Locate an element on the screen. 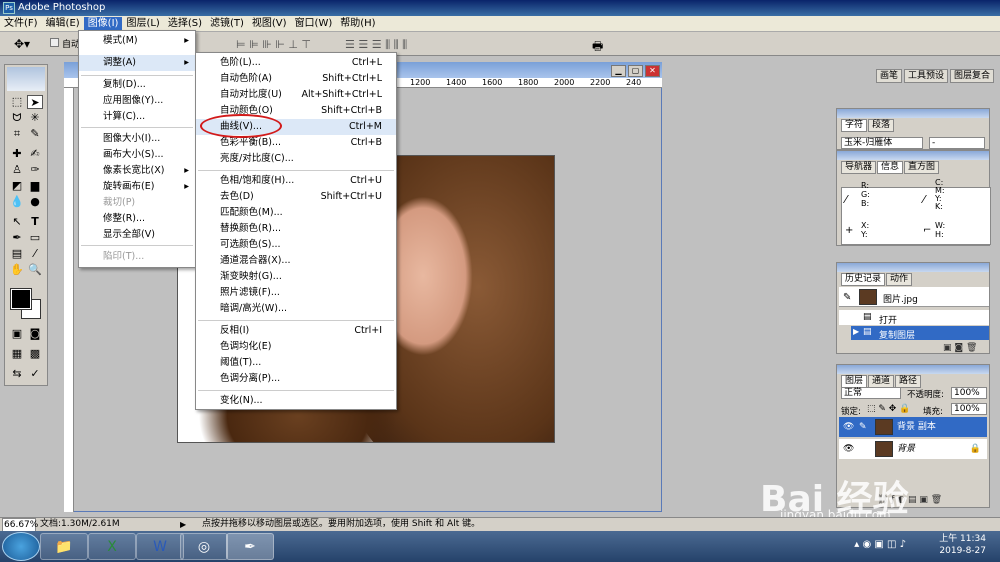 The image size is (1000, 562). magic-wand-icon: ✳ is located at coordinates (35, 118).